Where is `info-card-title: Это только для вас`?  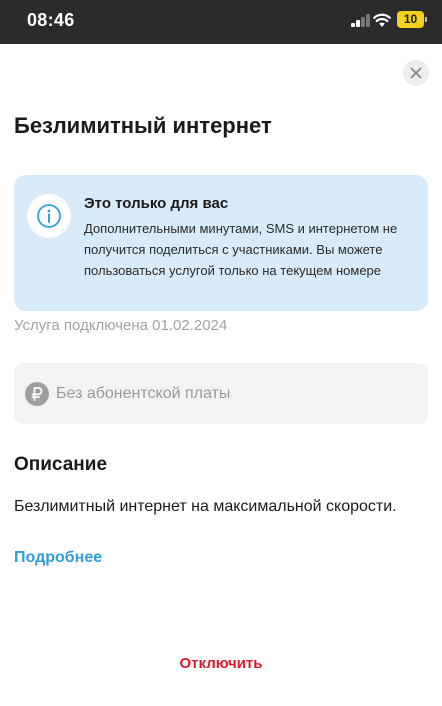 info-card-title: Это только для вас is located at coordinates (156, 203).